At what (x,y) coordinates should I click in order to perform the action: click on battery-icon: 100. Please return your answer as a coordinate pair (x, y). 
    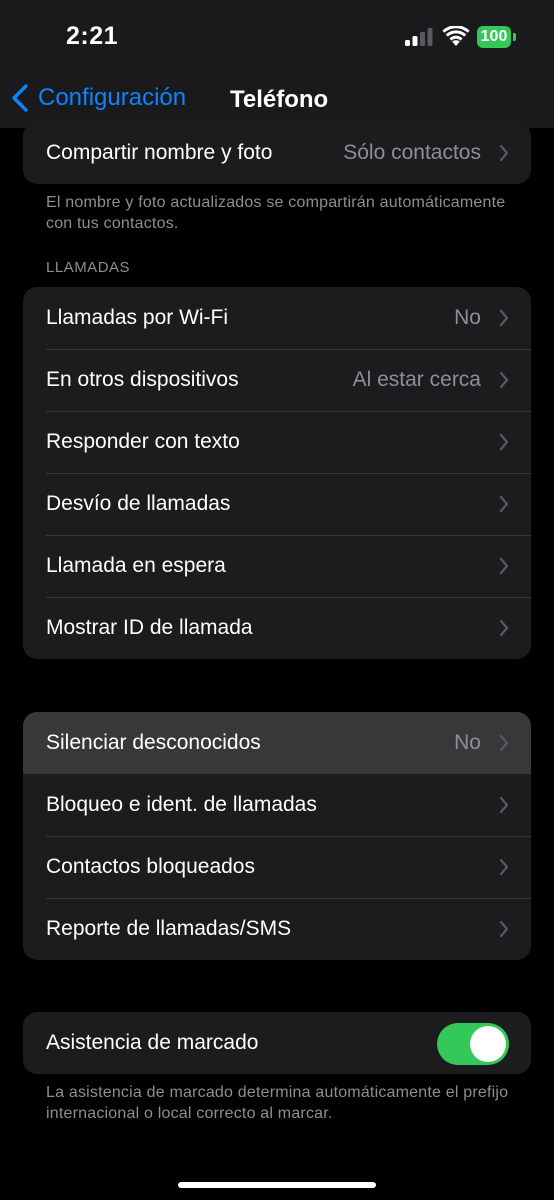
    Looking at the image, I should click on (496, 37).